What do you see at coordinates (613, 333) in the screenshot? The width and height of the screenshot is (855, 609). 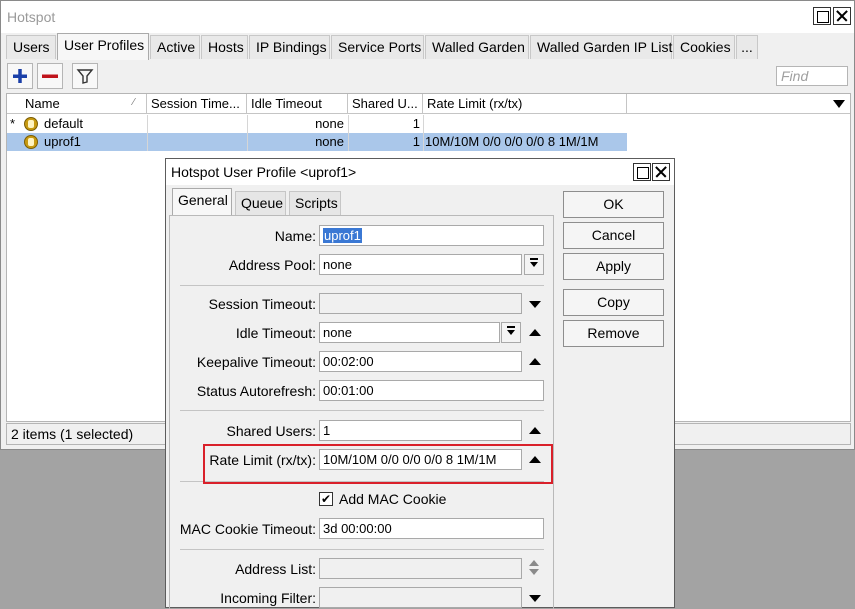 I see `remove-button: Remove` at bounding box center [613, 333].